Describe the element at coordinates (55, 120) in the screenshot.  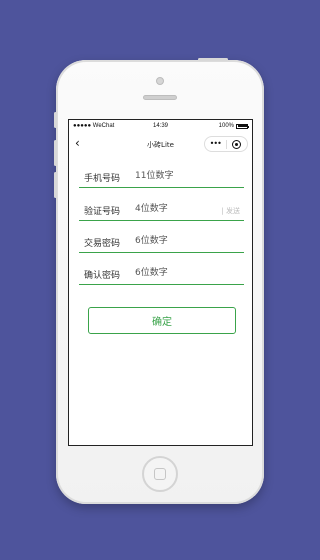
I see `phone-side-button` at that location.